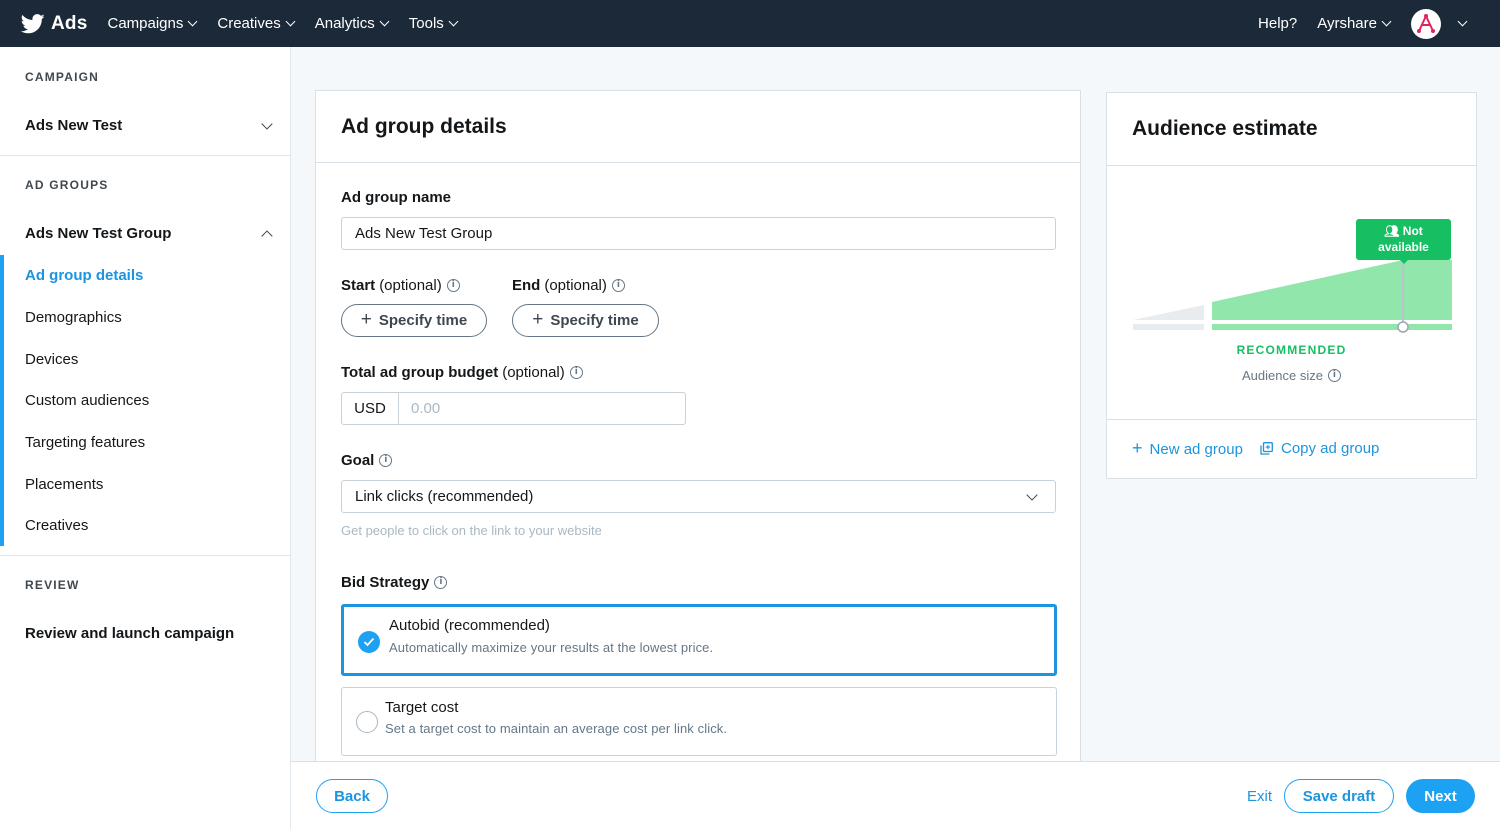  What do you see at coordinates (526, 285) in the screenshot?
I see `end-label-text: End` at bounding box center [526, 285].